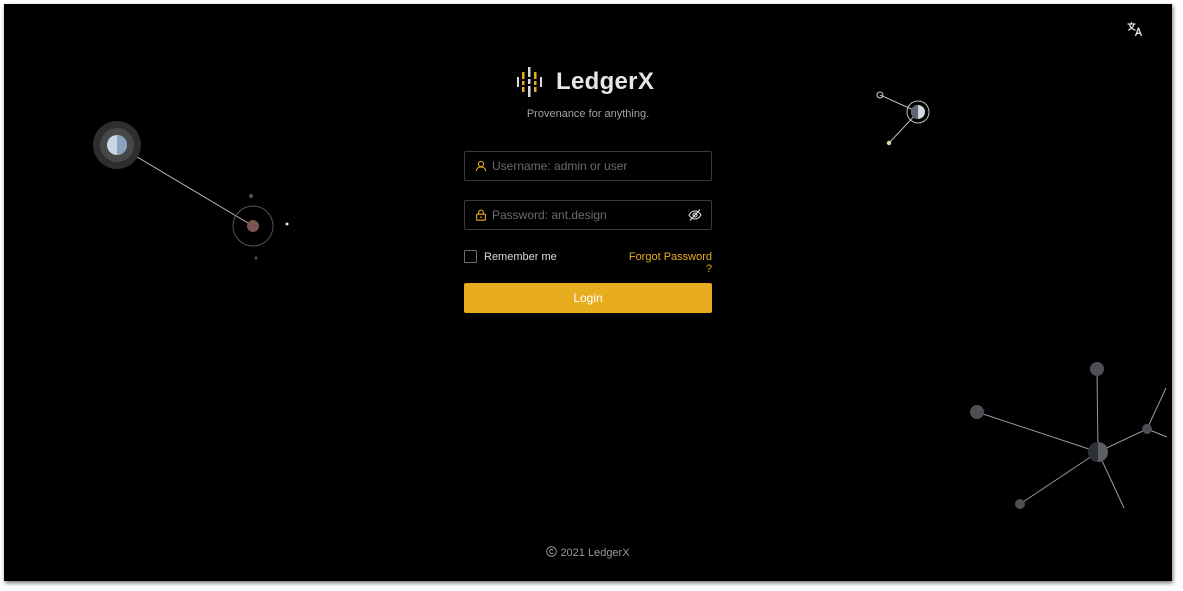 Image resolution: width=1183 pixels, height=591 pixels. I want to click on translate-icon, so click(1135, 29).